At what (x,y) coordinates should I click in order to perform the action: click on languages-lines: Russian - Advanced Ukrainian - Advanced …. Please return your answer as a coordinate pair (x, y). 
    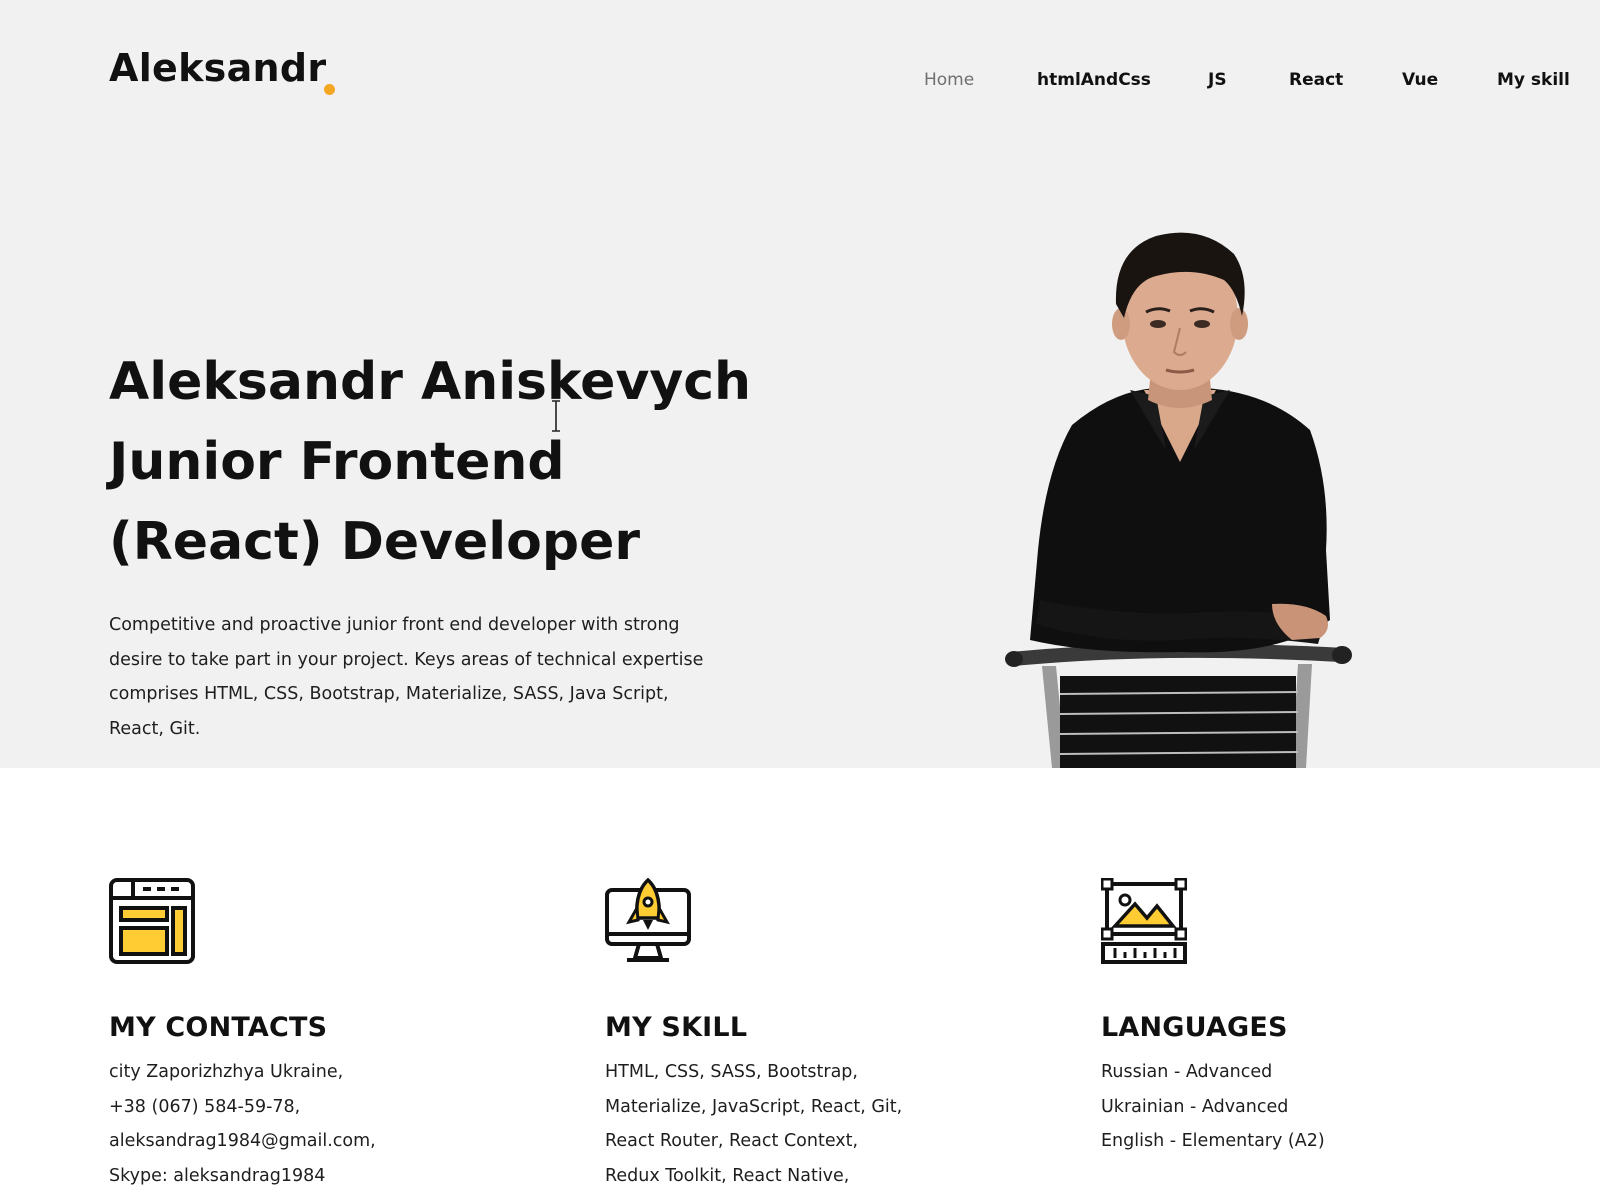
    Looking at the image, I should click on (1321, 1107).